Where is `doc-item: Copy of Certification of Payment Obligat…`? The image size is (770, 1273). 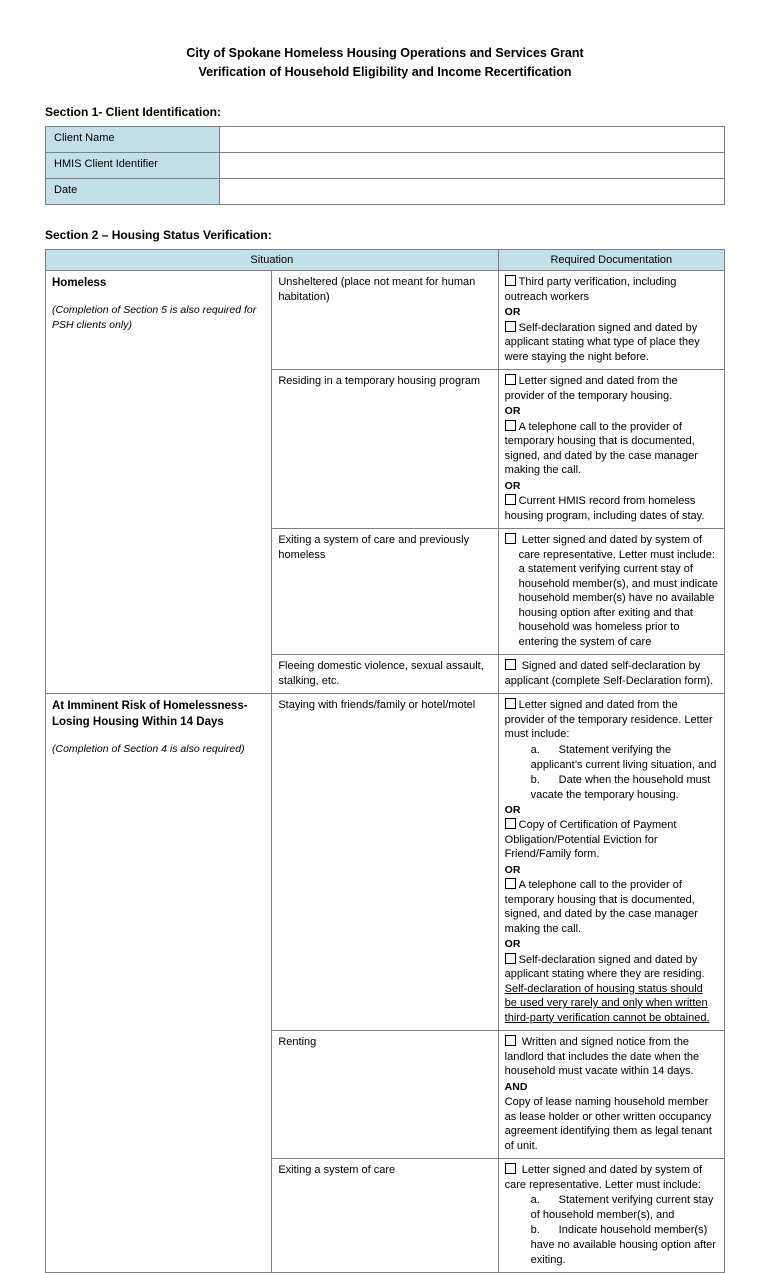
doc-item: Copy of Certification of Payment Obligat… is located at coordinates (611, 840).